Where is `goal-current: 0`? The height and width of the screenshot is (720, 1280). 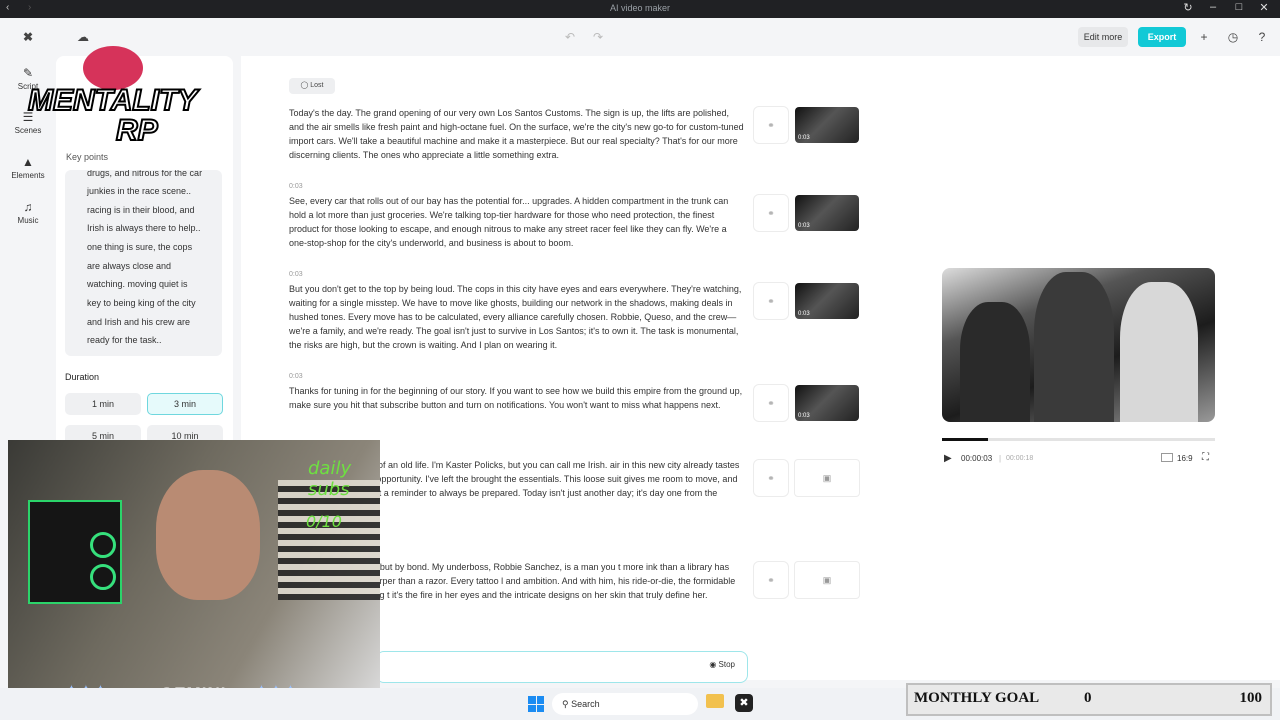
goal-current: 0 is located at coordinates (1088, 698).